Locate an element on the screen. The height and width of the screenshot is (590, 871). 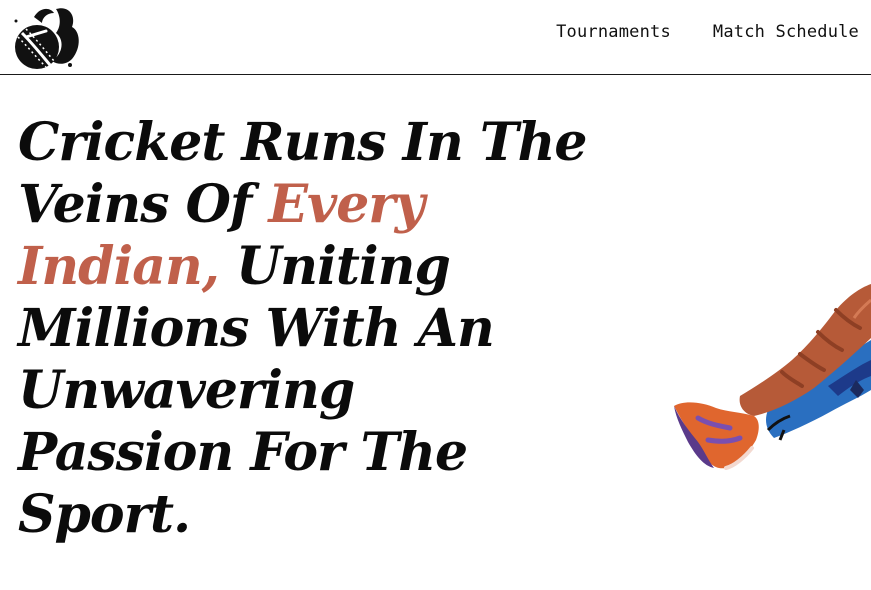
hero-line: Passion For The is located at coordinates (243, 452).